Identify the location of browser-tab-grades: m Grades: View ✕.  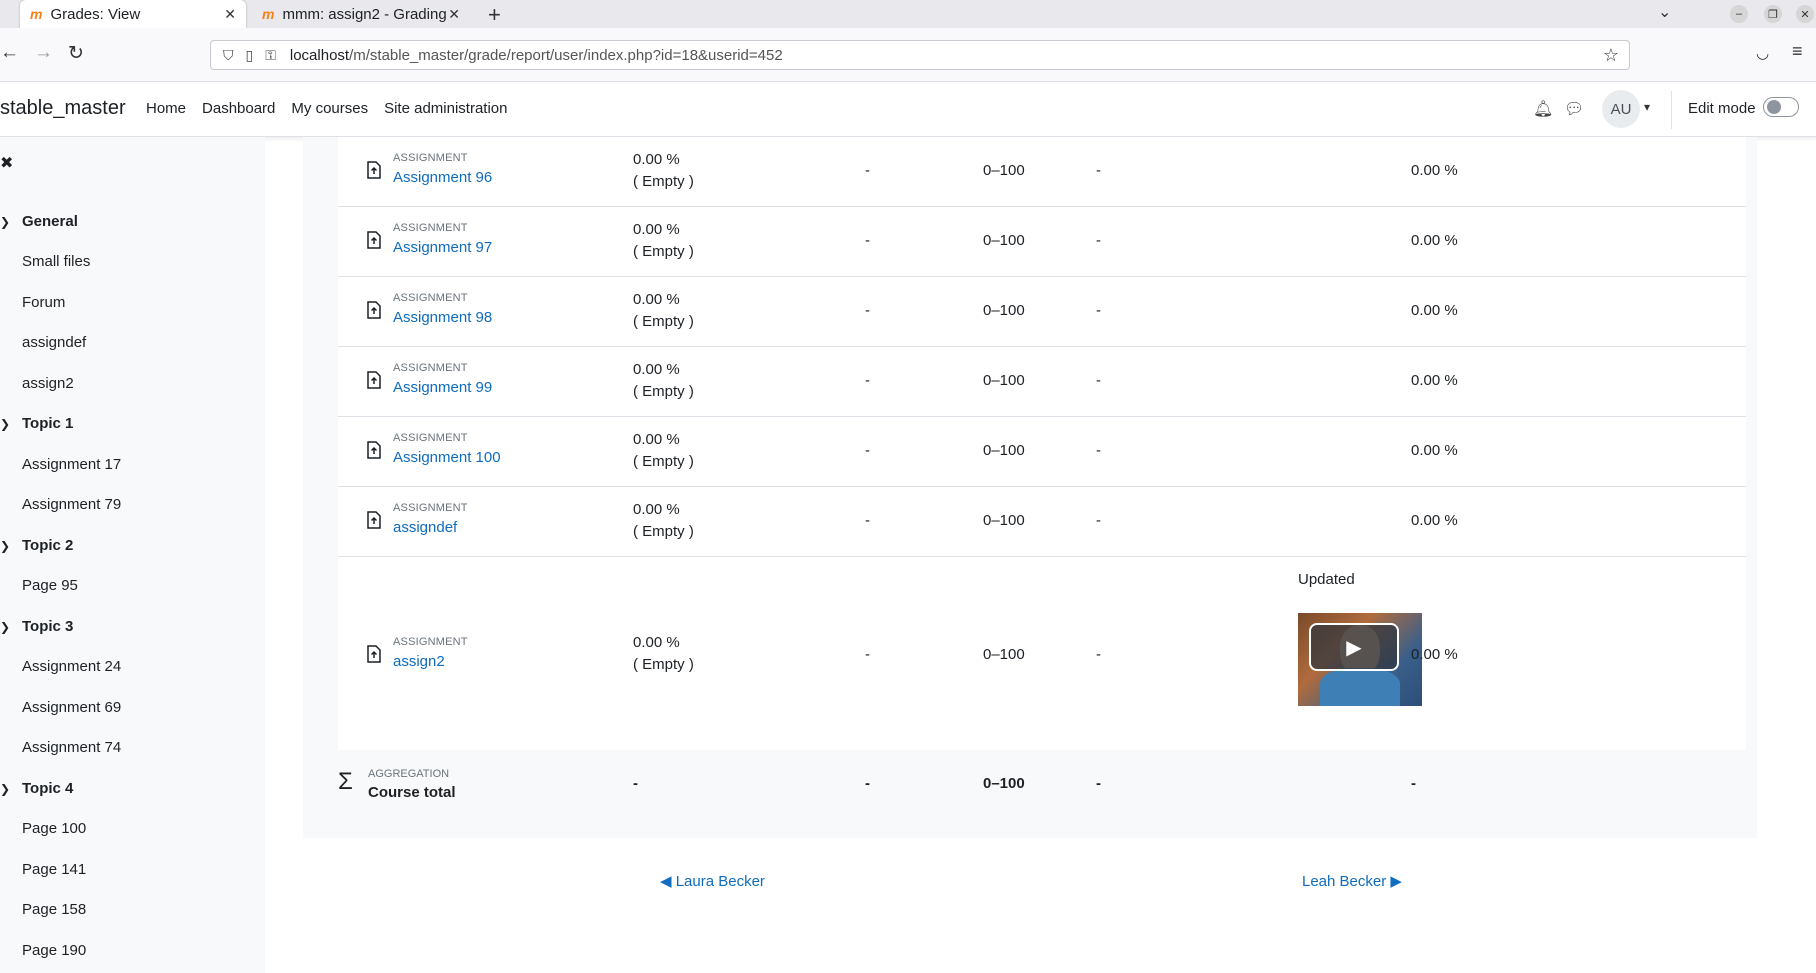
(133, 14).